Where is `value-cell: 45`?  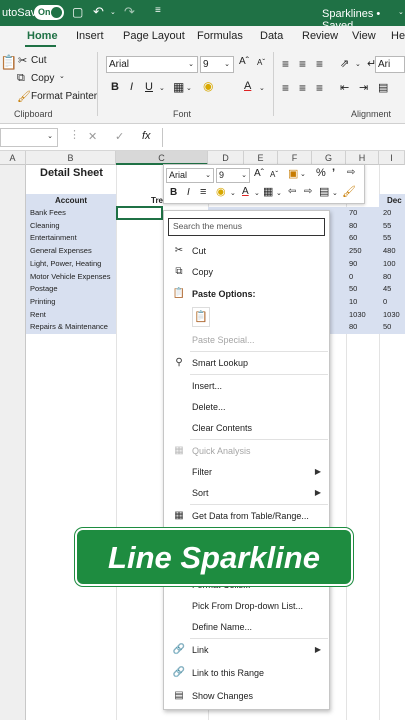
value-cell: 45 is located at coordinates (387, 289).